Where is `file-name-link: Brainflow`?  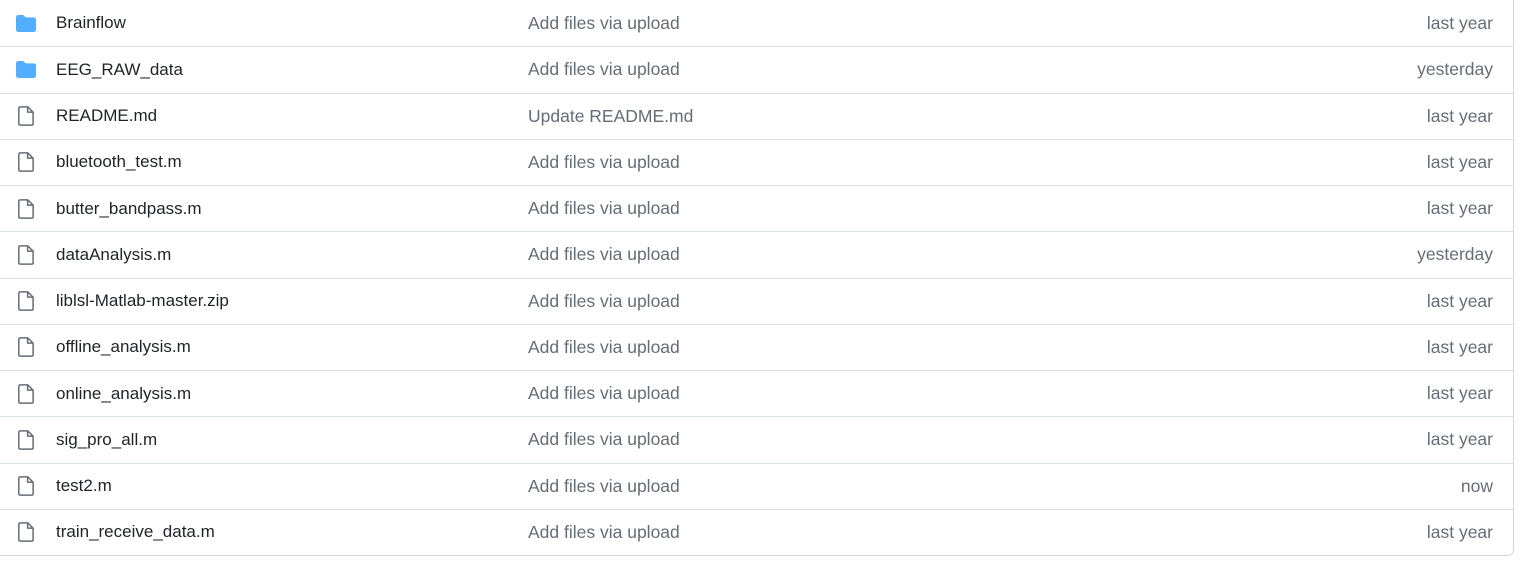
file-name-link: Brainflow is located at coordinates (91, 23).